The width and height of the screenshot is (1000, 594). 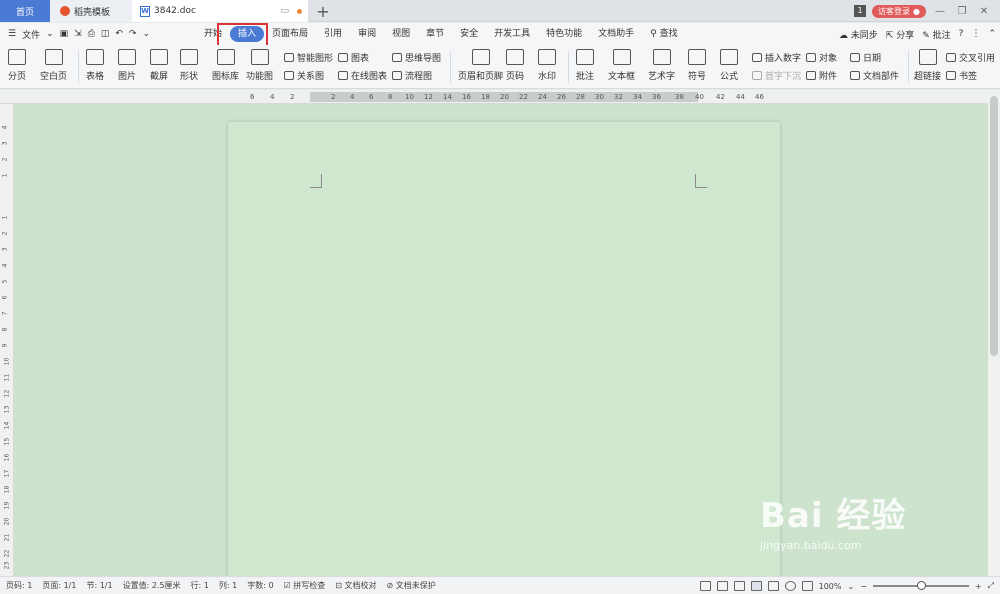 I want to click on page-number-button: 页码, so click(x=515, y=65).